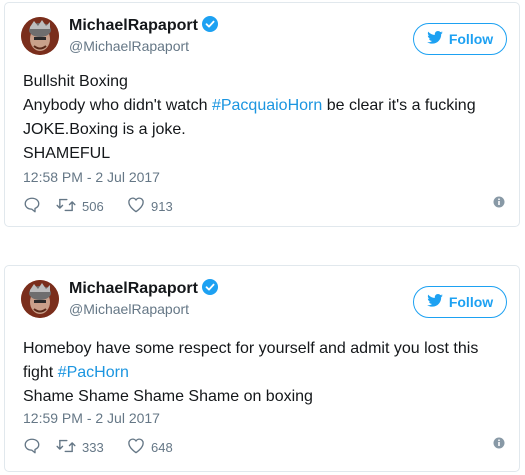 The image size is (525, 475). What do you see at coordinates (265, 206) in the screenshot?
I see `tweet-actions: 506 913` at bounding box center [265, 206].